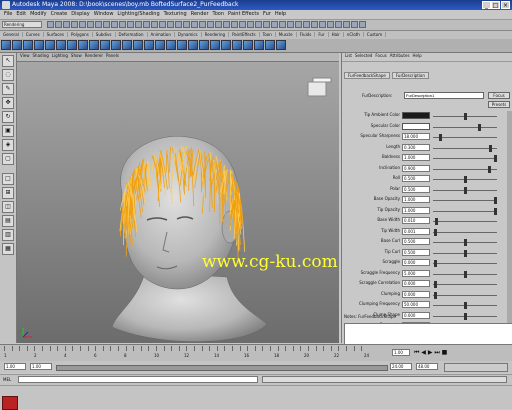 The width and height of the screenshot is (512, 410). What do you see at coordinates (41, 55) in the screenshot?
I see `viewport-menu-item: Shading` at bounding box center [41, 55].